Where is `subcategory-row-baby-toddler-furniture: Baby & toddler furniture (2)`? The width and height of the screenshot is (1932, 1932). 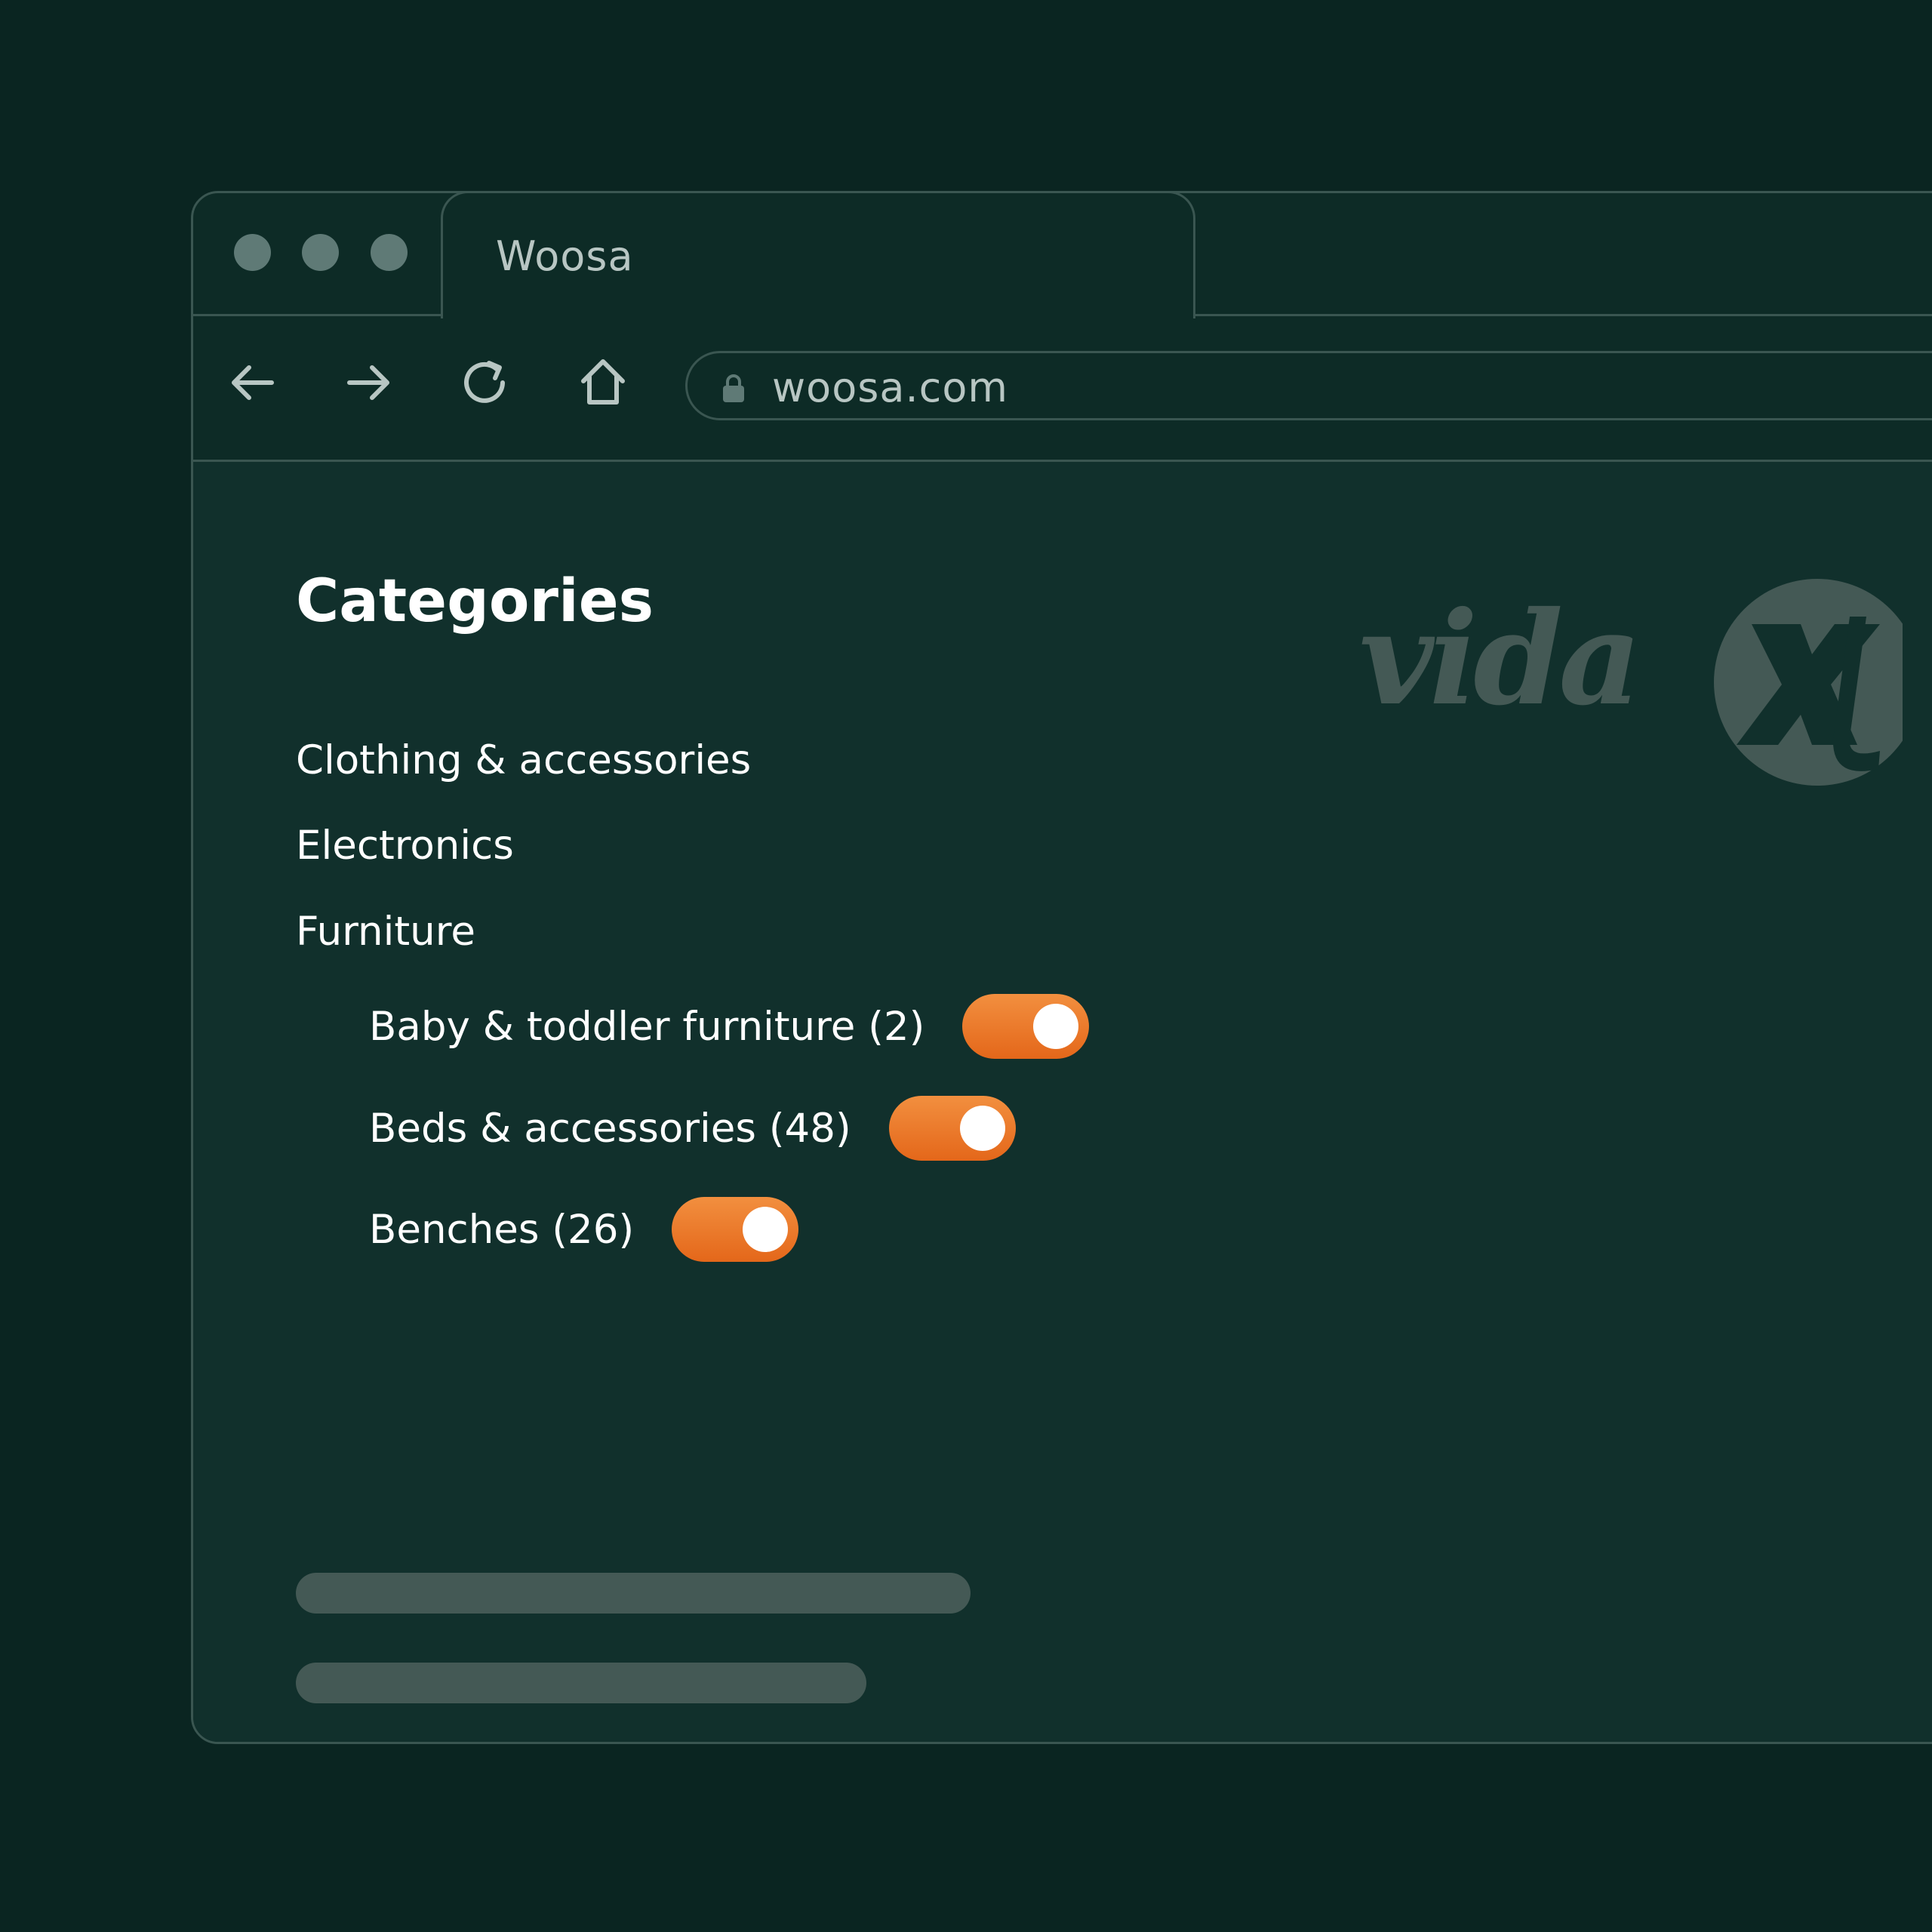
subcategory-row-baby-toddler-furniture: Baby & toddler furniture (2) is located at coordinates (729, 1026).